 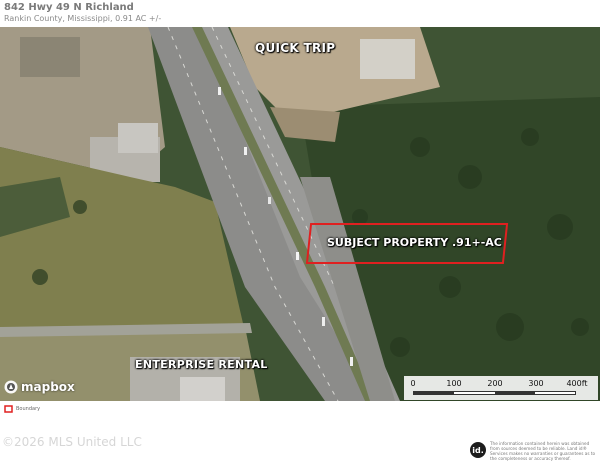 What do you see at coordinates (69, 7) in the screenshot?
I see `map-header-title: 842 Hwy 49 N Richland` at bounding box center [69, 7].